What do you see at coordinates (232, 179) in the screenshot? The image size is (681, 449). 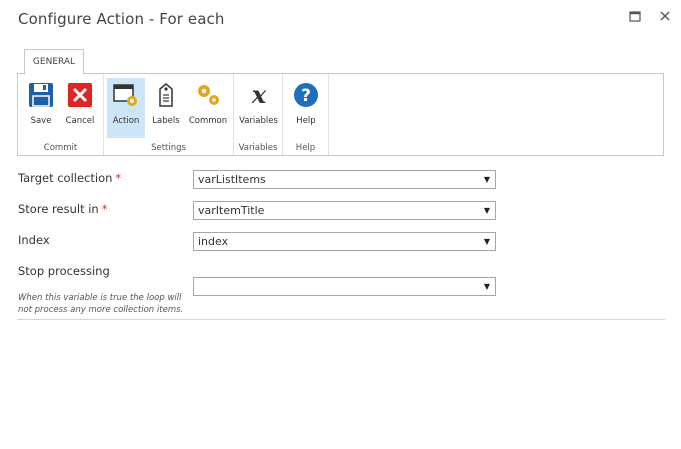 I see `target-collection-value: varListItems` at bounding box center [232, 179].